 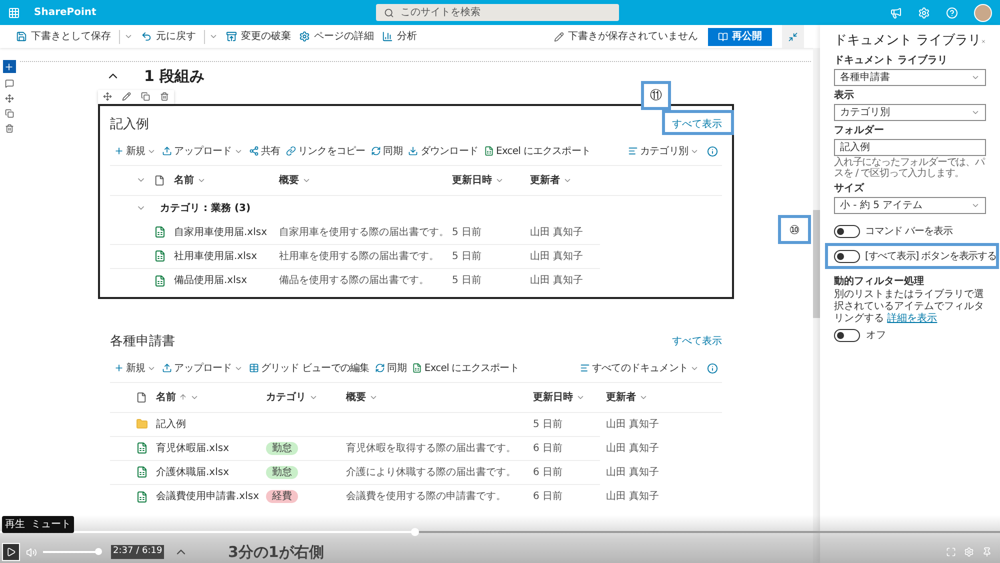 I want to click on fullscreen-icon, so click(x=951, y=552).